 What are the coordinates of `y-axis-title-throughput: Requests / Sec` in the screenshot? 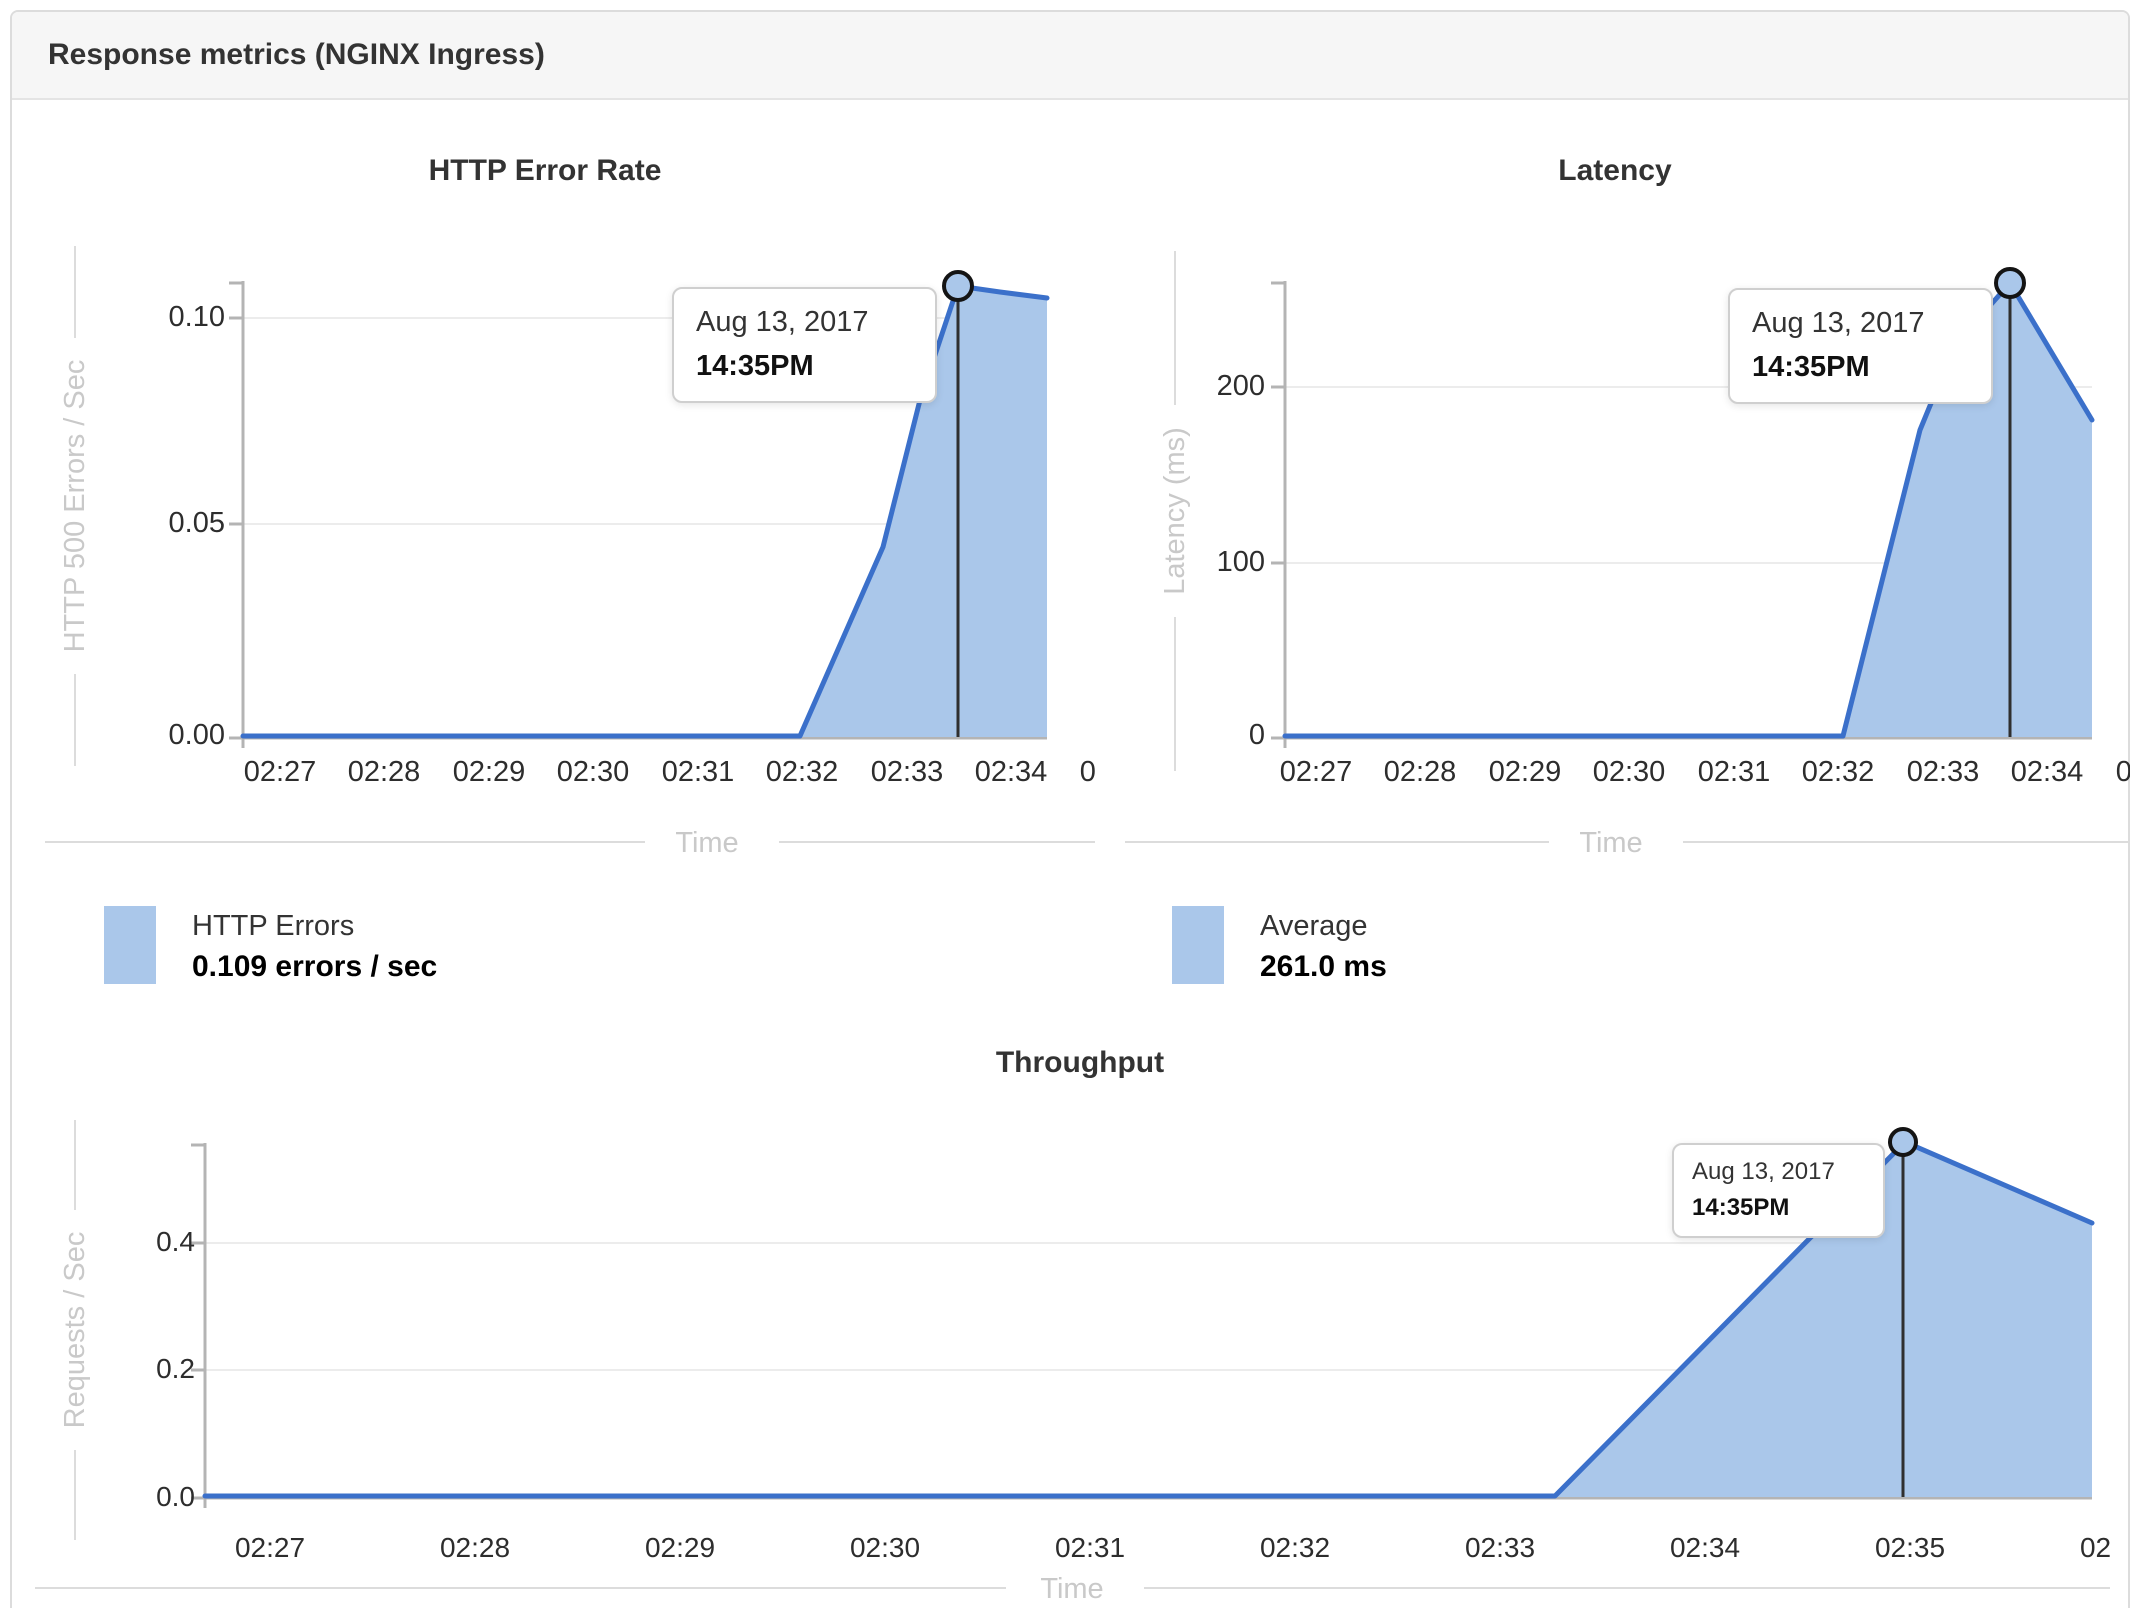 It's located at (75, 1330).